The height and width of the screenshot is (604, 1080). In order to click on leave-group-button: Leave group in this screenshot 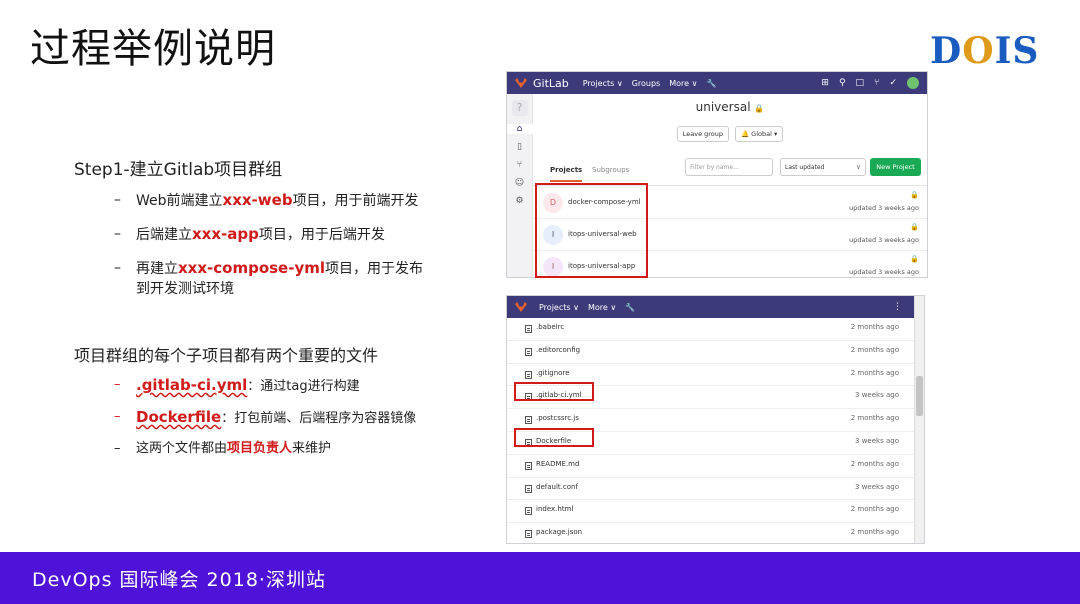, I will do `click(703, 134)`.